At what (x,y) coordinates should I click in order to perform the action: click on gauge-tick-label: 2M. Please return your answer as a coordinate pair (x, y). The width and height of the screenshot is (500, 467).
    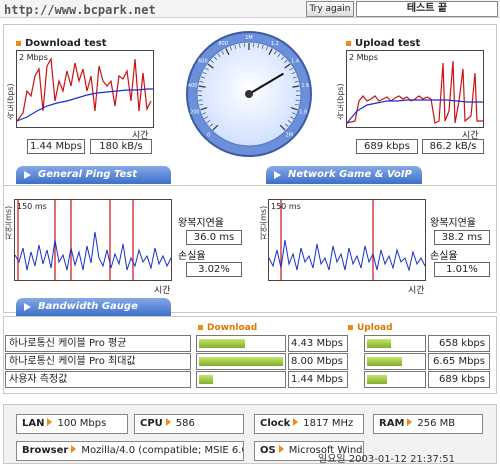
    Looking at the image, I should click on (290, 135).